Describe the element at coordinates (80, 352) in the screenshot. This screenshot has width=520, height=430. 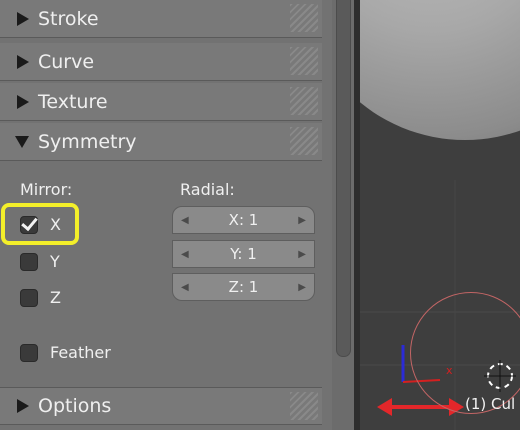
I see `feather-label: Feather` at that location.